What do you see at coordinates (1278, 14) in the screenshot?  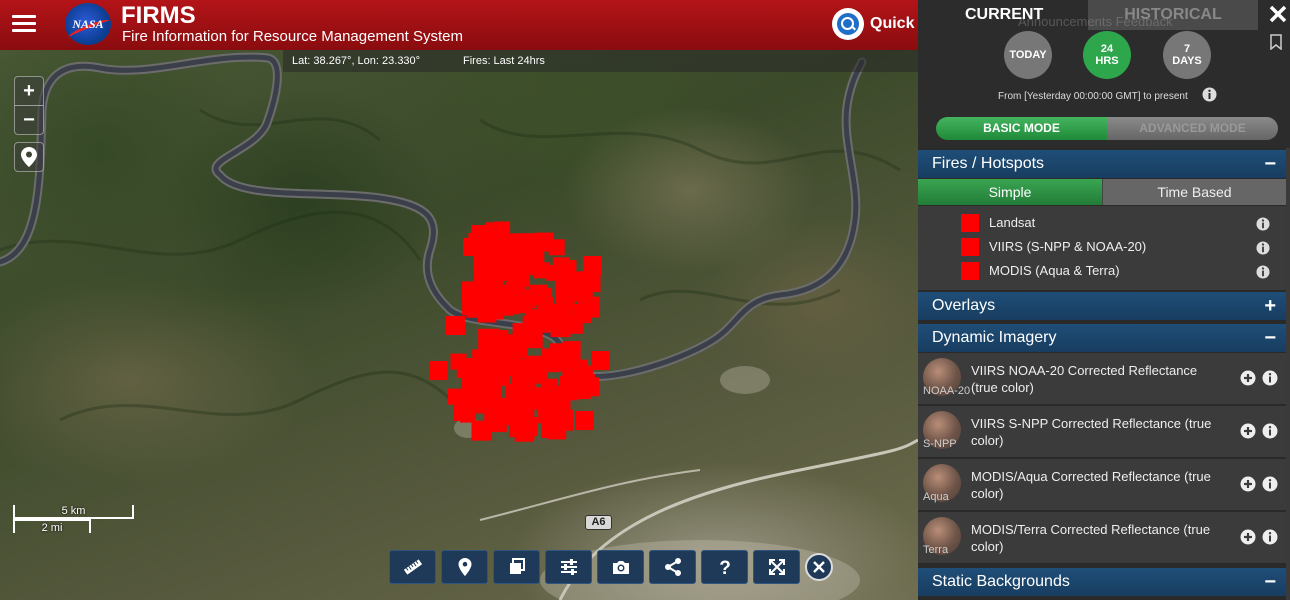 I see `panel-close-icon` at bounding box center [1278, 14].